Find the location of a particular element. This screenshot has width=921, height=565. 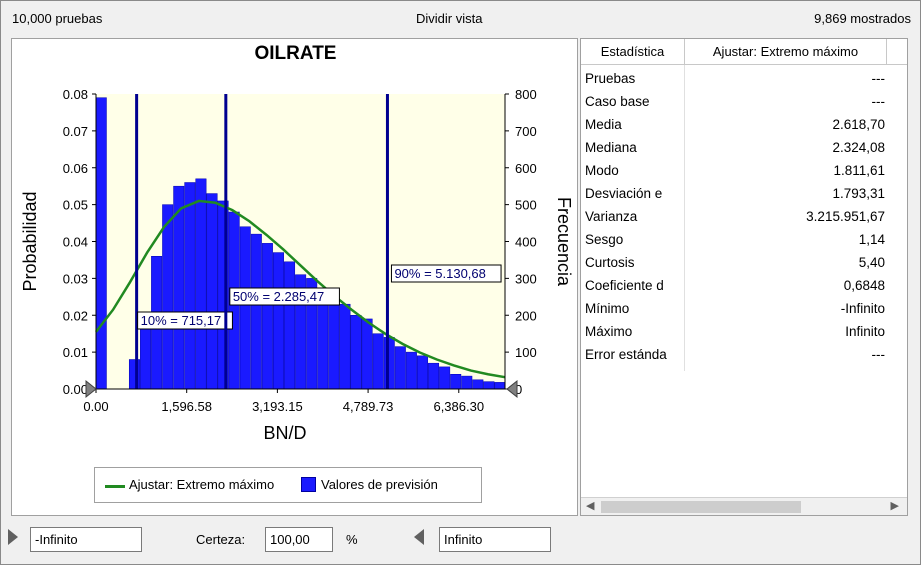

stats-row-value: -Infinito is located at coordinates (862, 308).